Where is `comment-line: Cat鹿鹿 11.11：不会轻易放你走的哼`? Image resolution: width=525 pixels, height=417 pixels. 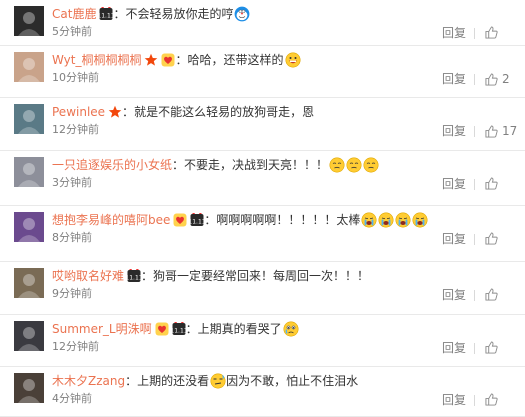
comment-line: Cat鹿鹿 11.11：不会轻易放你走的哼 is located at coordinates (151, 14).